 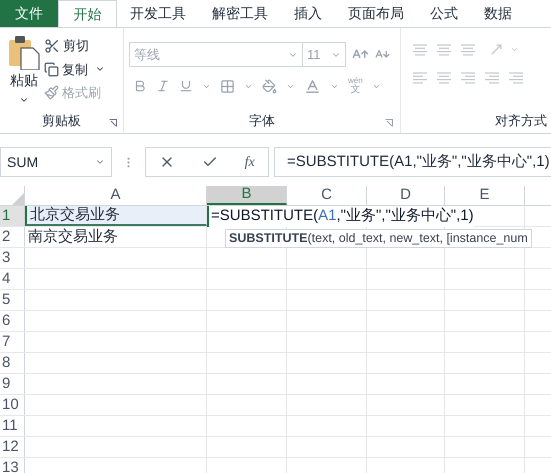 I want to click on editing-cell: =SUBSTITUTE(A1,"业务","业务中心",1), so click(x=340, y=216).